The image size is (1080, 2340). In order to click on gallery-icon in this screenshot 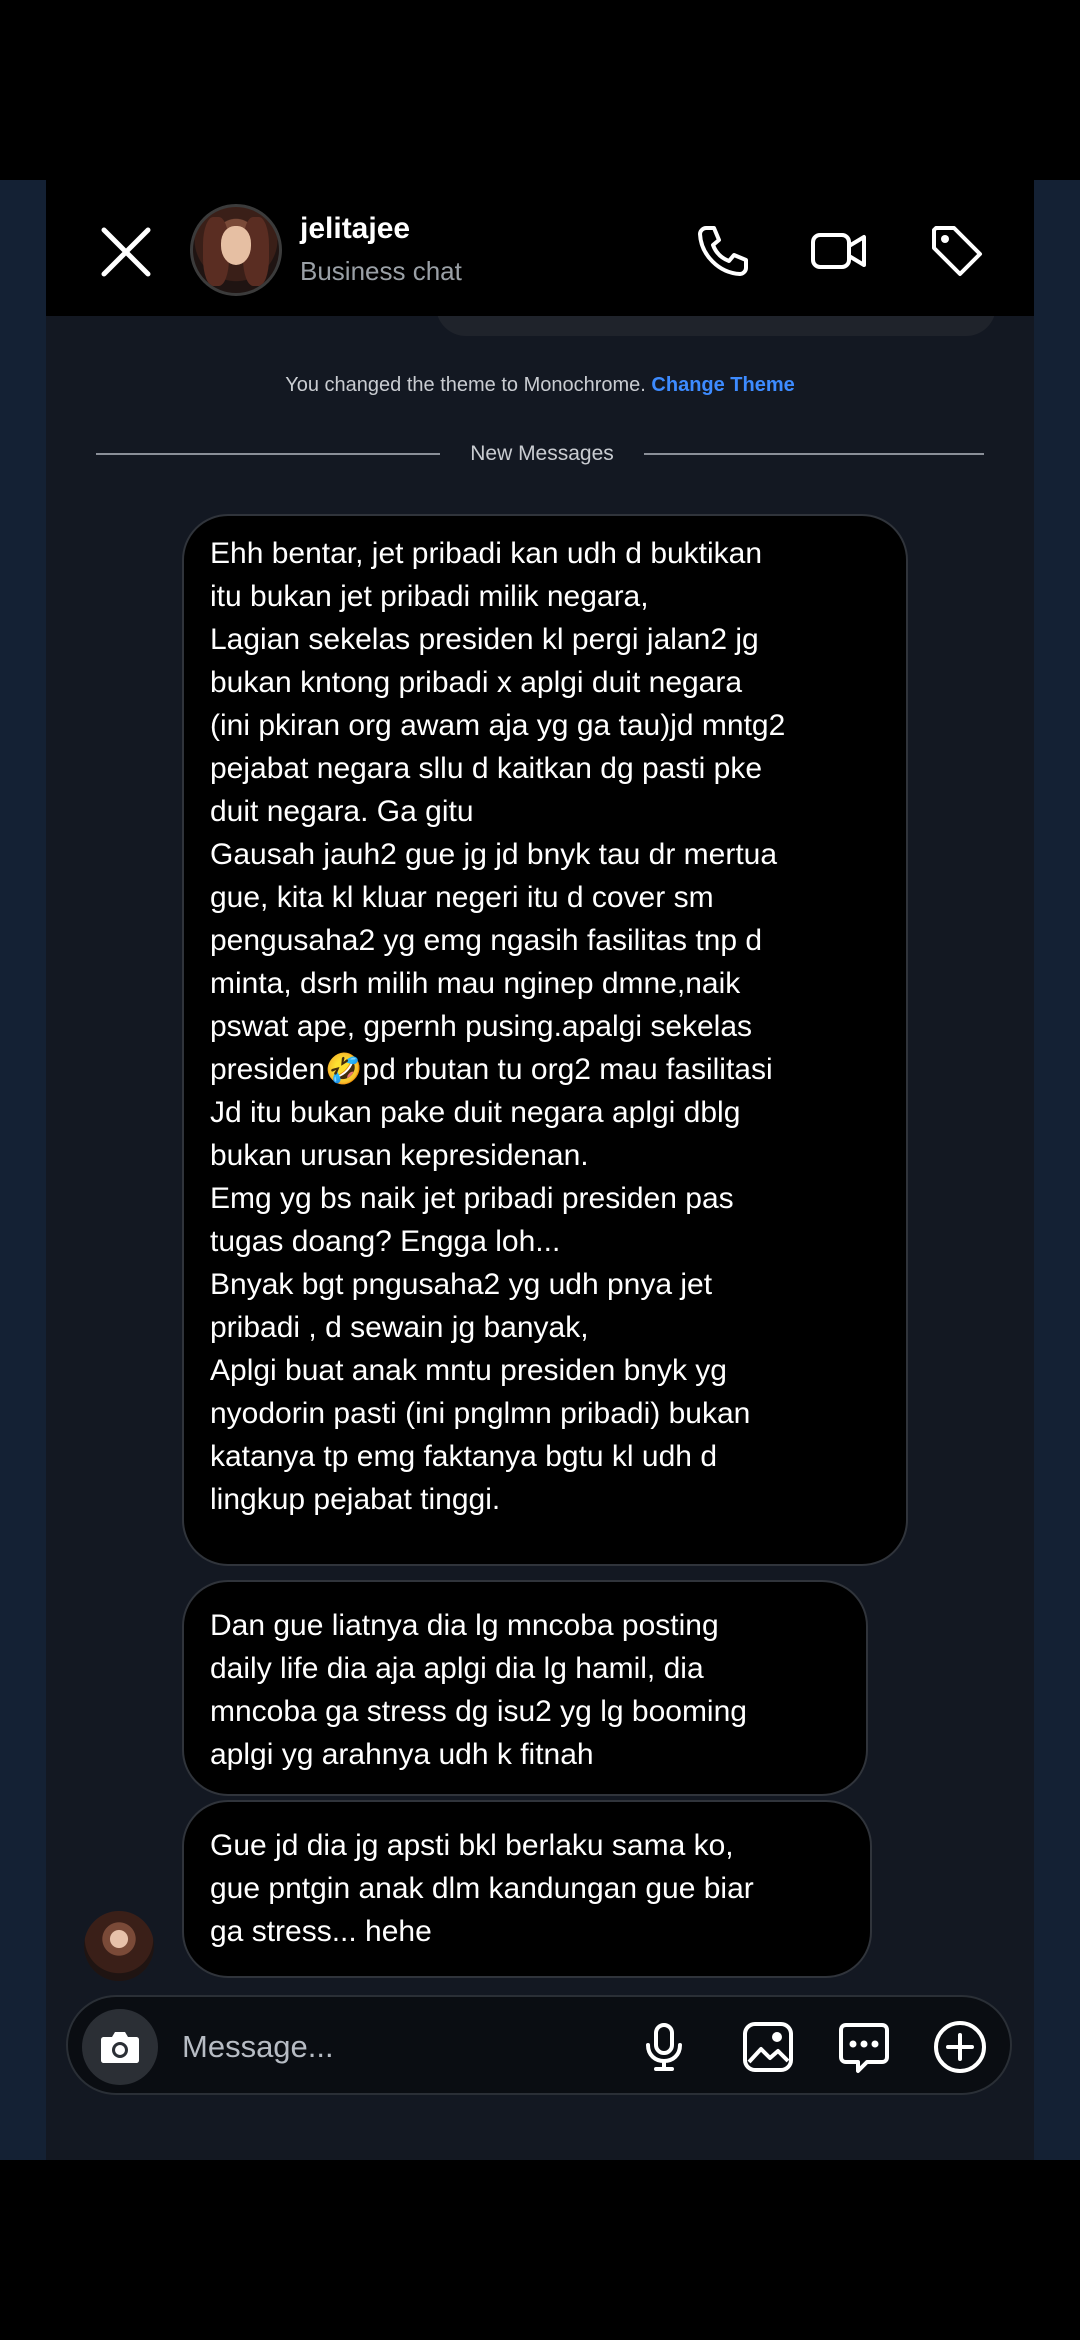, I will do `click(768, 2047)`.